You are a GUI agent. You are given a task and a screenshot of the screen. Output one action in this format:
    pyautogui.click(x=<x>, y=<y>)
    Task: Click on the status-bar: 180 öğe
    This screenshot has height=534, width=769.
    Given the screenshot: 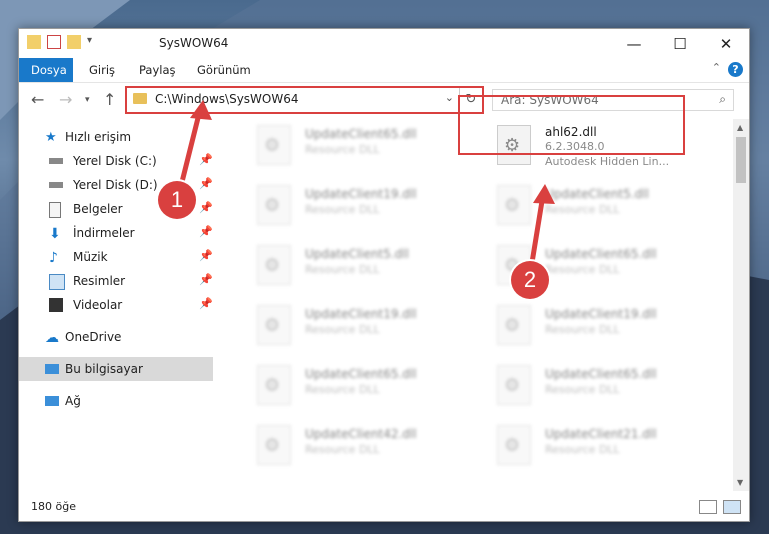 What is the action you would take?
    pyautogui.click(x=384, y=507)
    